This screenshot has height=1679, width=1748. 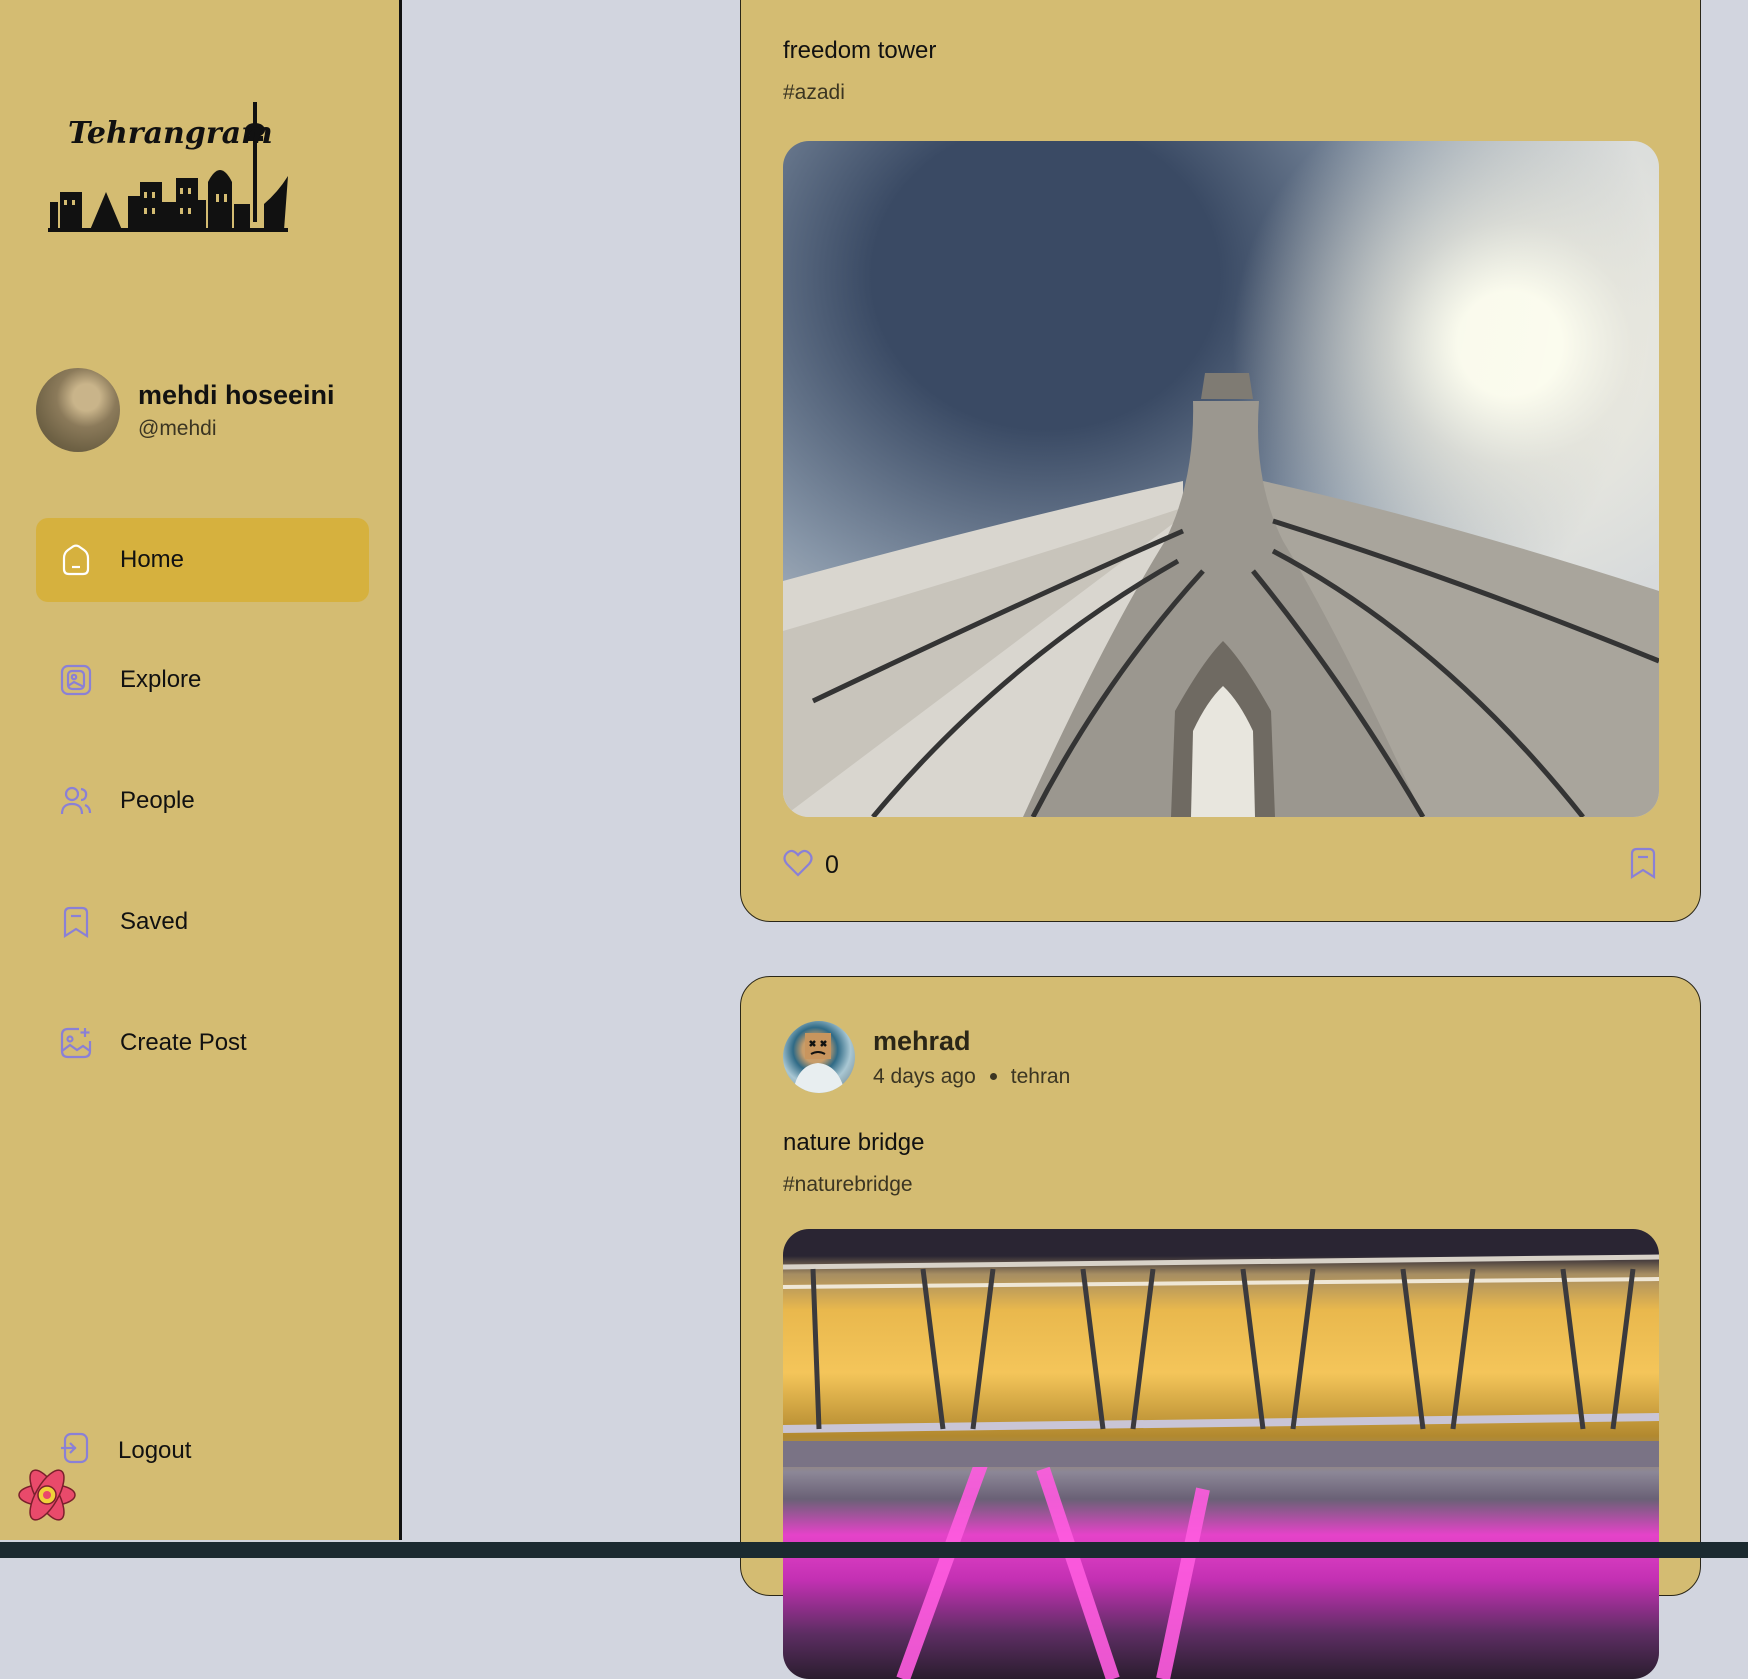 I want to click on profile-name: mehdi hoseeini, so click(x=236, y=394).